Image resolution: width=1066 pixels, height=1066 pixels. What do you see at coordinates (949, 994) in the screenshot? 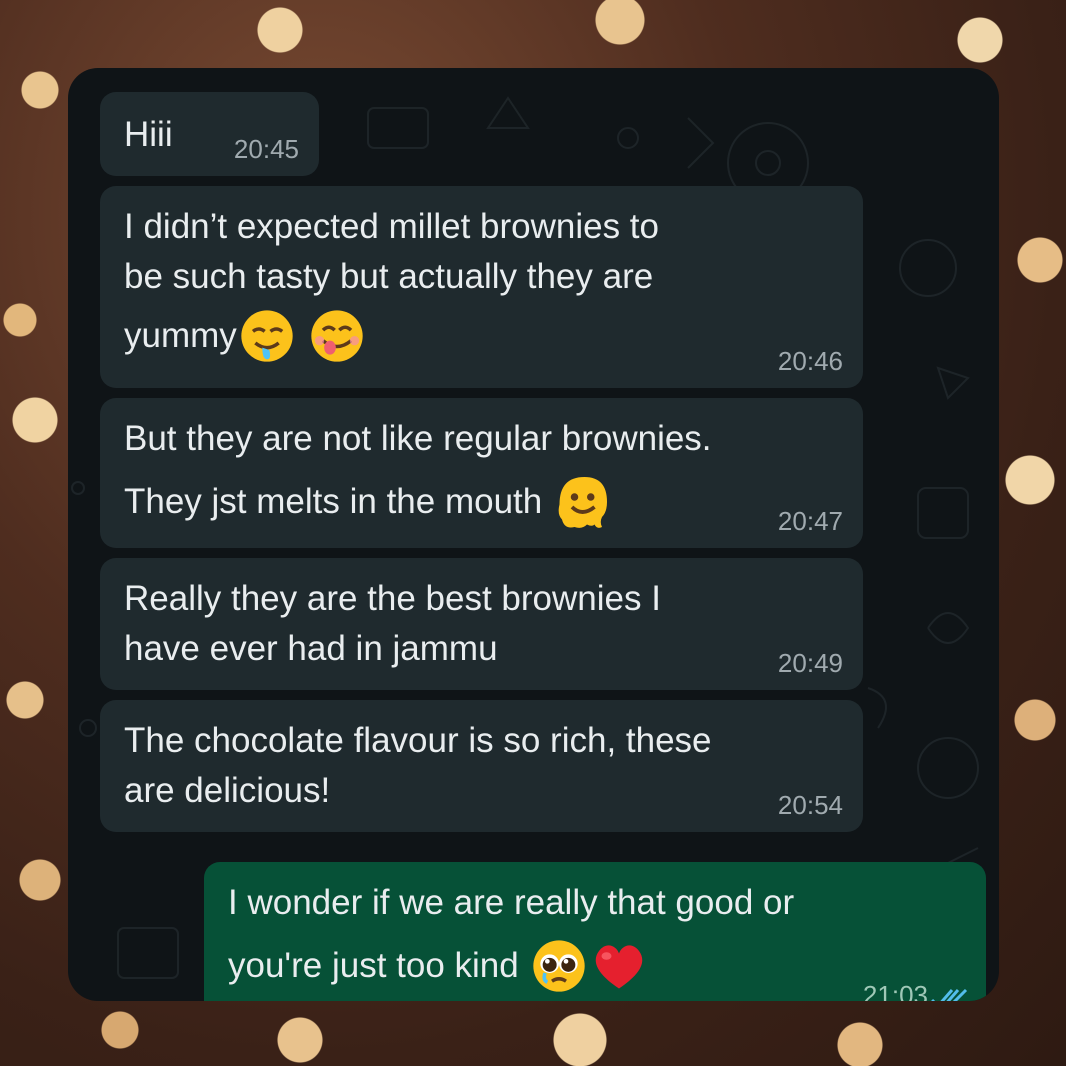
I see `read-ticks-icon` at bounding box center [949, 994].